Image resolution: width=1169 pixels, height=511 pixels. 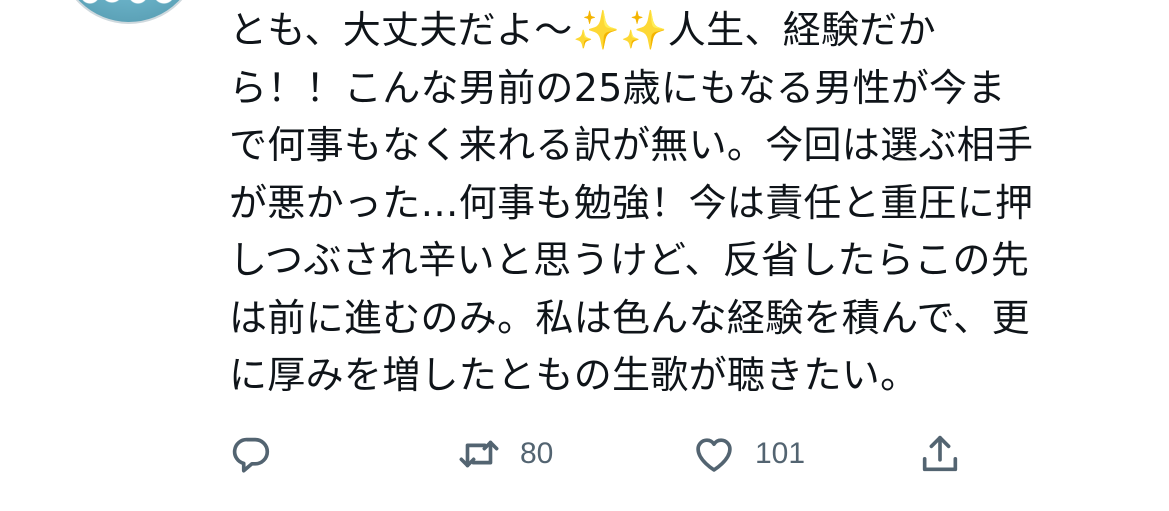 I want to click on reply-icon, so click(x=251, y=455).